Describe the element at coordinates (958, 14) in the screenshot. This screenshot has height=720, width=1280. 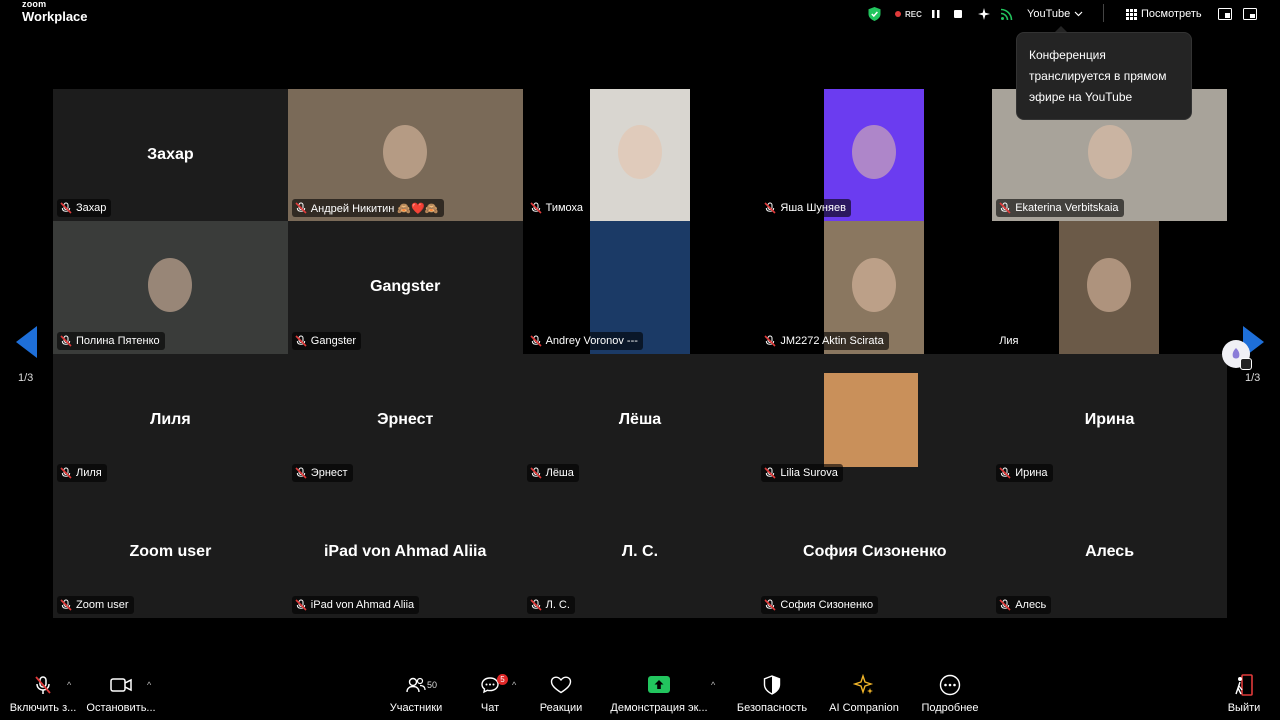
I see `stop-icon` at that location.